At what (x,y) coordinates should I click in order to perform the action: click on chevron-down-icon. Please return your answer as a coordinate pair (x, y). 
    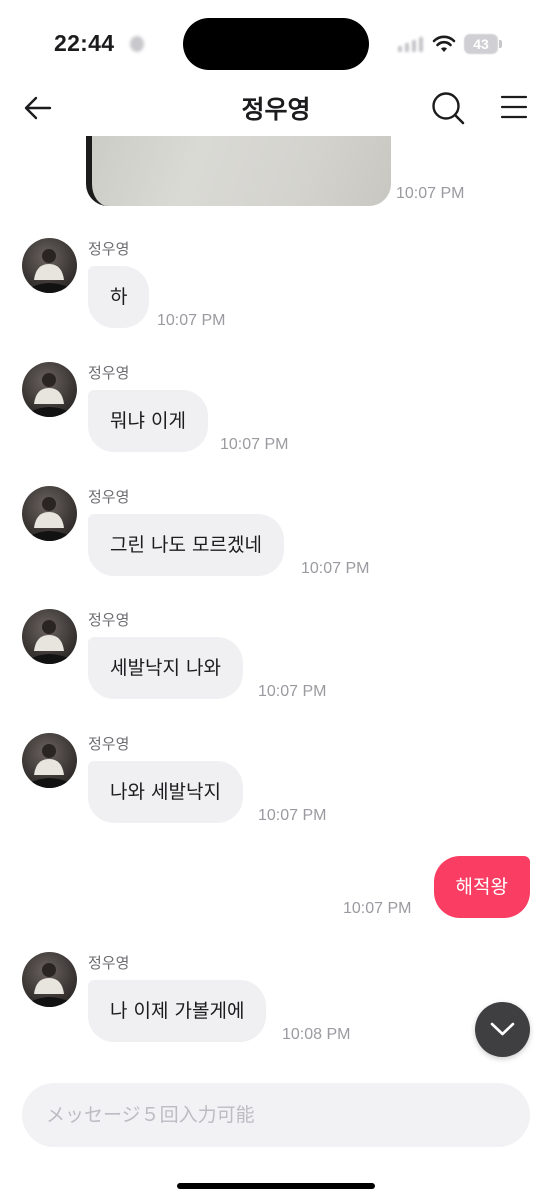
    Looking at the image, I should click on (502, 1029).